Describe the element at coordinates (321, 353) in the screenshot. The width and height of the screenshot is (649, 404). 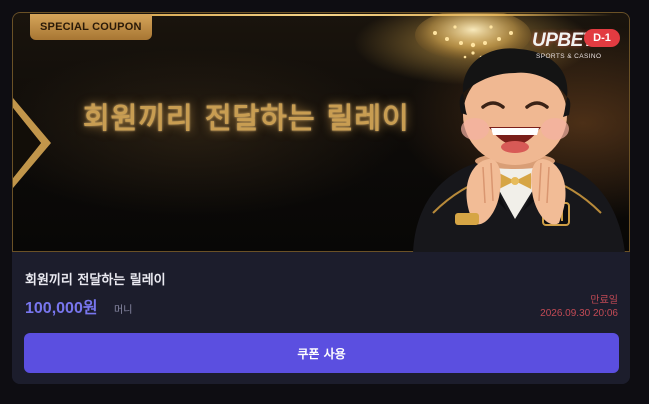
I see `use-coupon-button: 쿠폰 사용` at that location.